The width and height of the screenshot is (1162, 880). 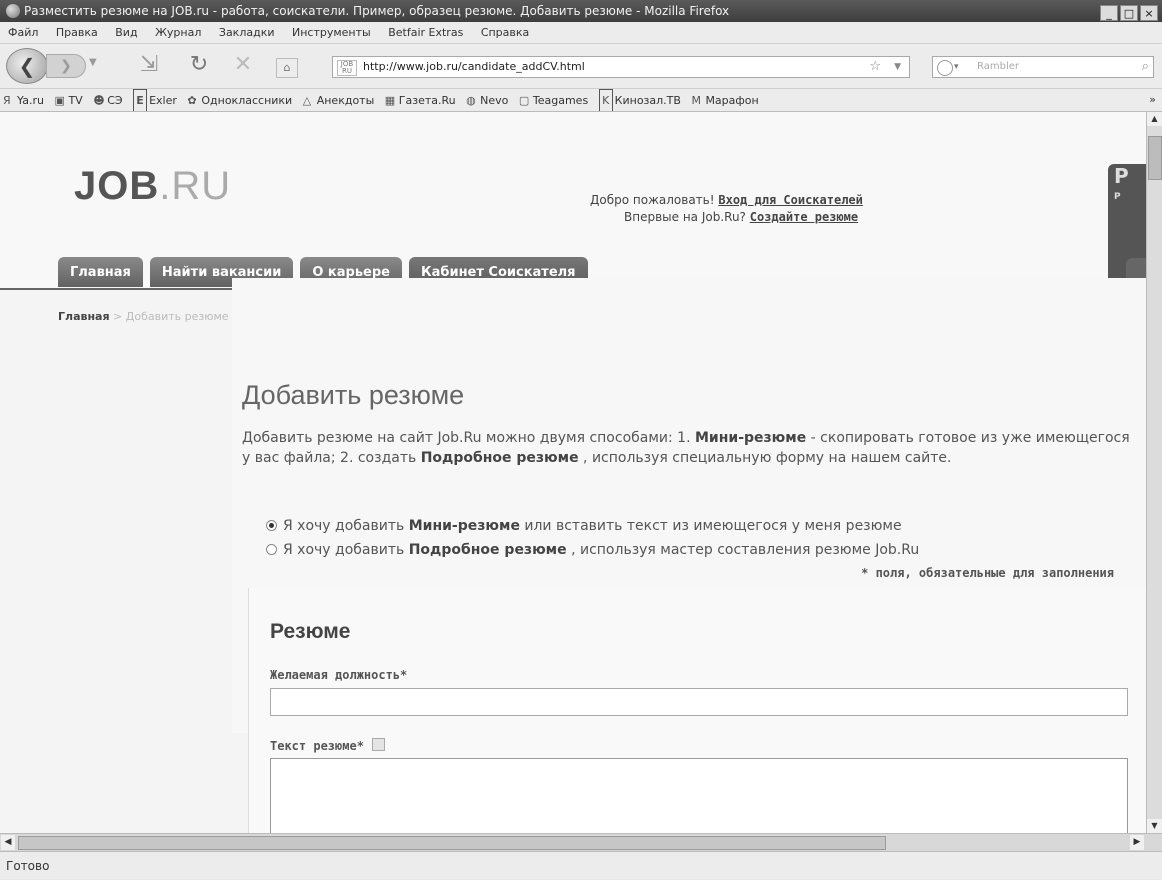 I want to click on horizontal-scroll-thumb, so click(x=452, y=843).